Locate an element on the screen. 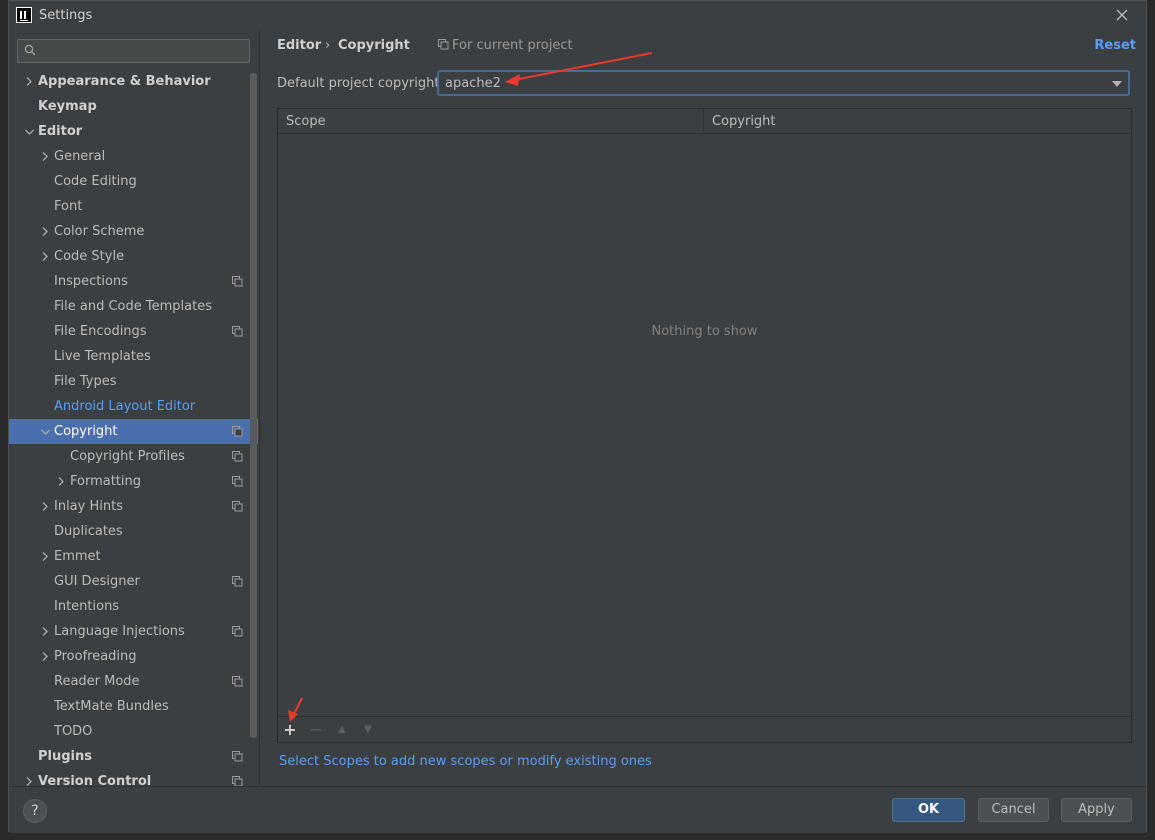 The width and height of the screenshot is (1155, 840). sidebar-item-gui-designer: GUI Designer is located at coordinates (133, 581).